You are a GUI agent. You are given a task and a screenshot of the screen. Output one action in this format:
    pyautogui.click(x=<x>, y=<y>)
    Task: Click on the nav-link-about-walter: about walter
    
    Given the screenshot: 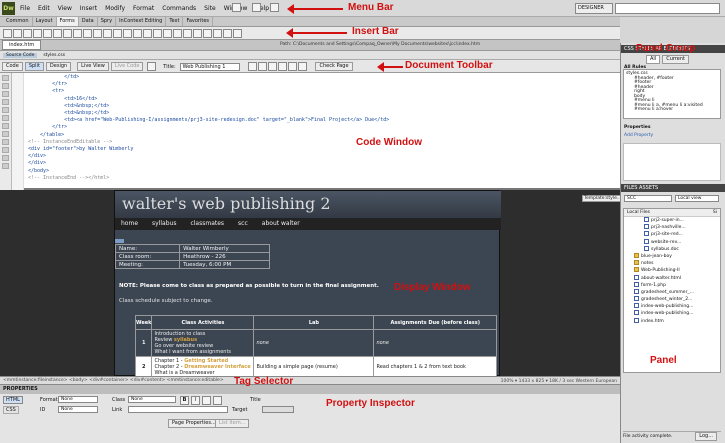 What is the action you would take?
    pyautogui.click(x=281, y=224)
    